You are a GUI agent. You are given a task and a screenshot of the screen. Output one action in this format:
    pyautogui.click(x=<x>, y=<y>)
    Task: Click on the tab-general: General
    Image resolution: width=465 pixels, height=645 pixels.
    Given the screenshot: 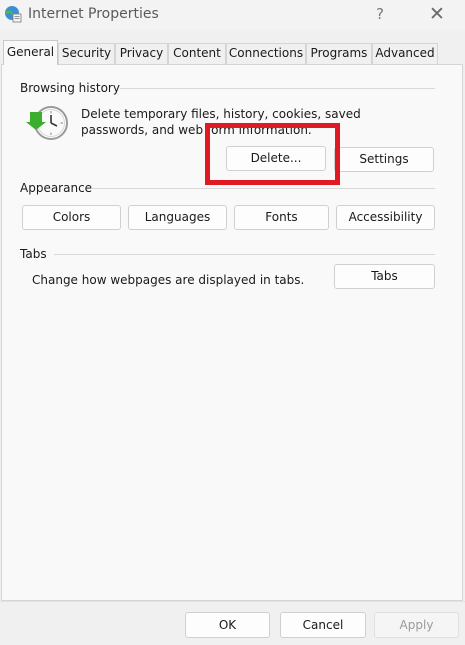 What is the action you would take?
    pyautogui.click(x=30, y=52)
    